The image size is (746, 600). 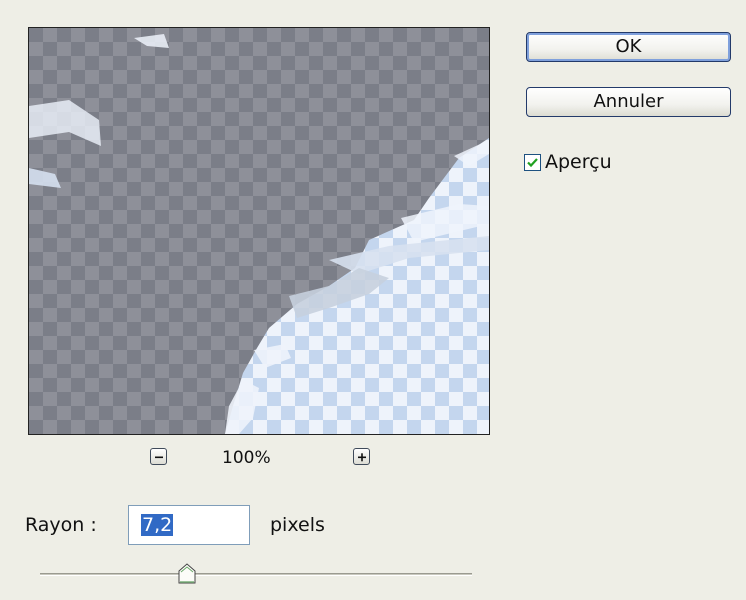 I want to click on radius-slider-thumb, so click(x=187, y=574).